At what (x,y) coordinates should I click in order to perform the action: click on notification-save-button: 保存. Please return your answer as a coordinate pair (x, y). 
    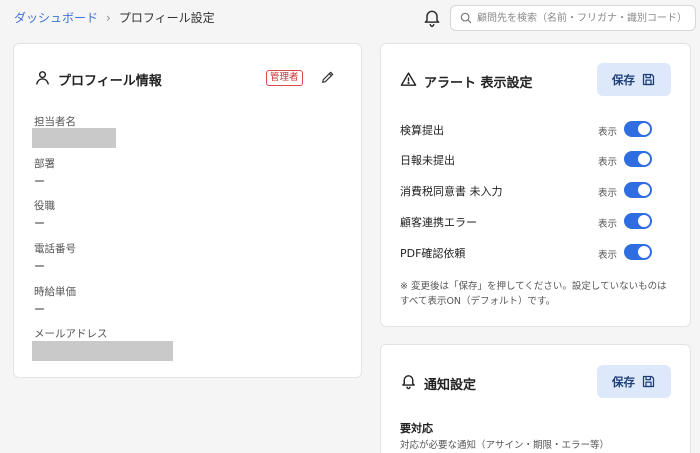
    Looking at the image, I should click on (634, 381).